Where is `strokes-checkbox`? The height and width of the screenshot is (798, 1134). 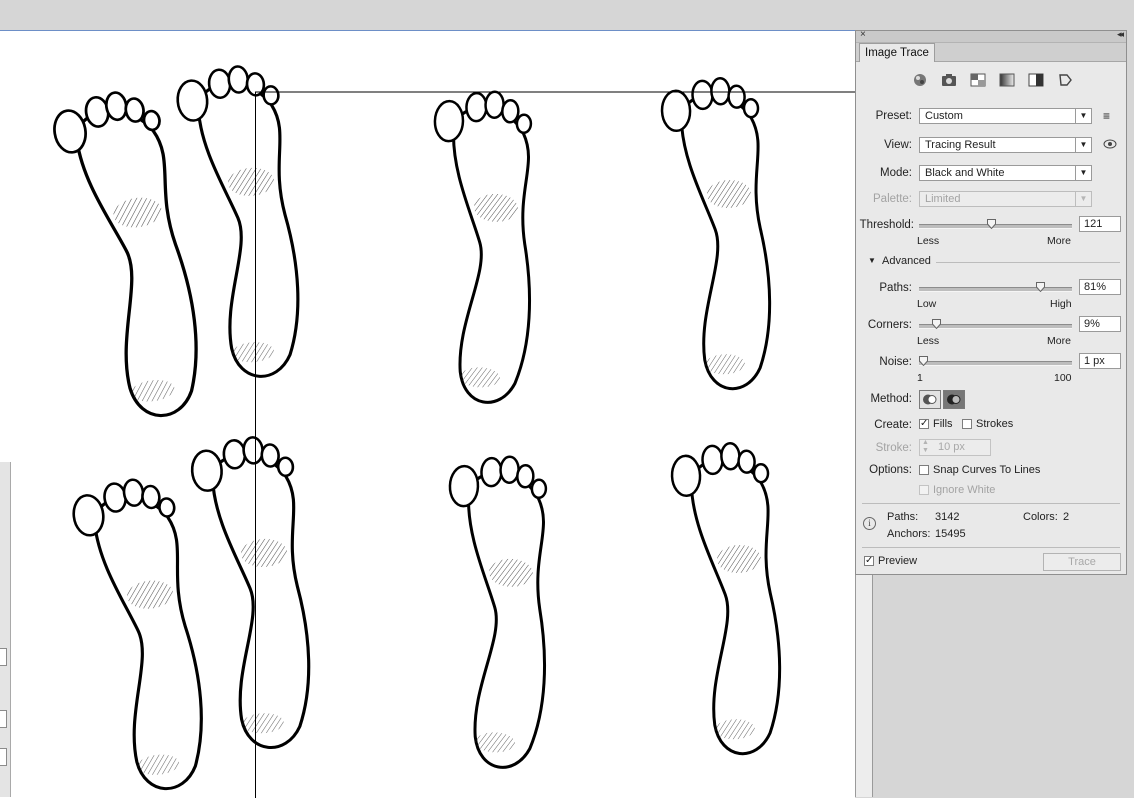 strokes-checkbox is located at coordinates (967, 424).